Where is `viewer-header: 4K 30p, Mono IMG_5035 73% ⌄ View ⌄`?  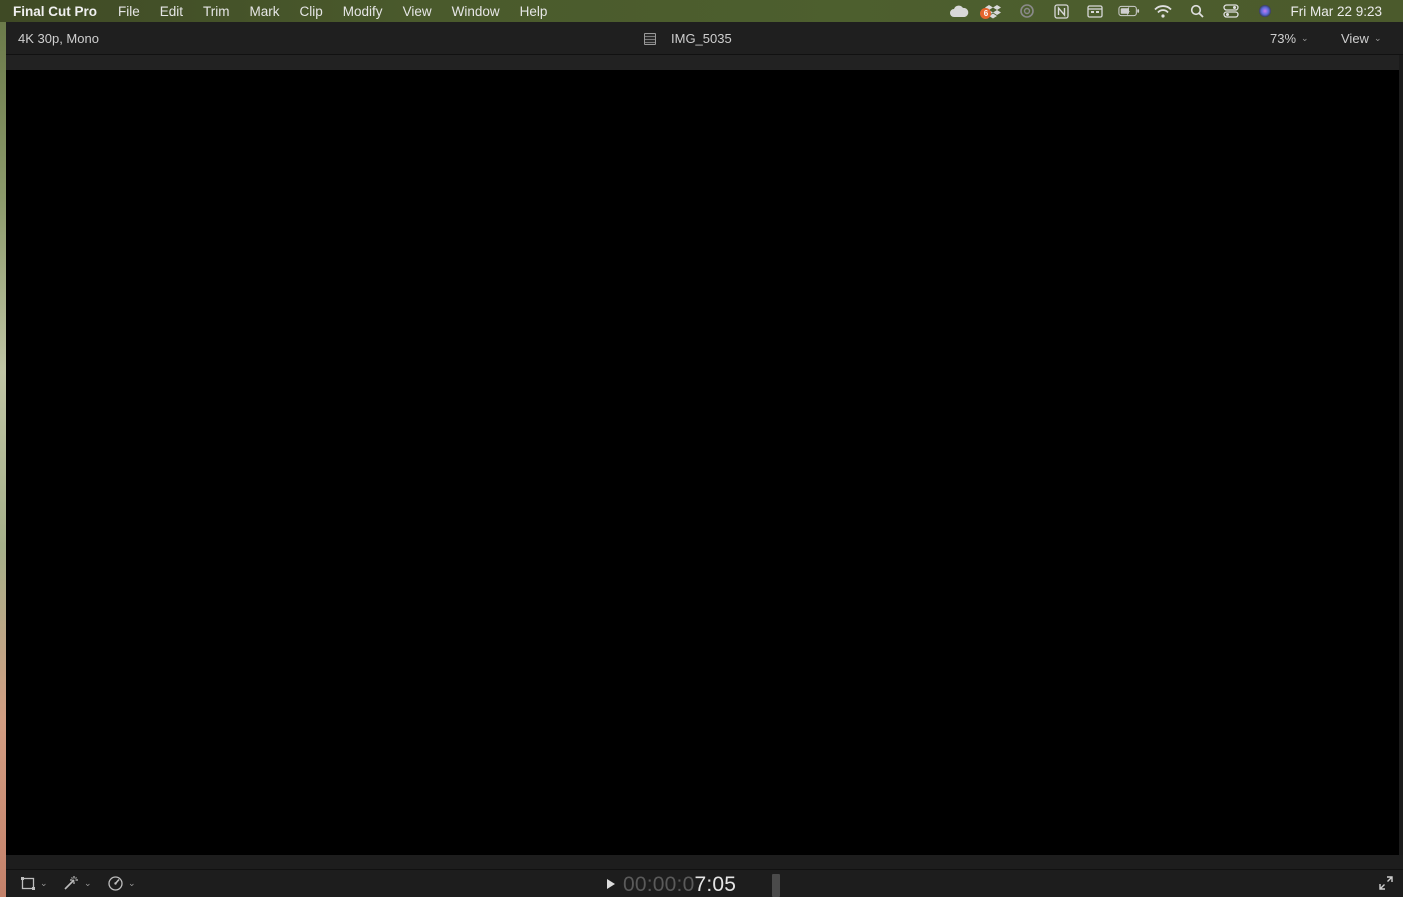 viewer-header: 4K 30p, Mono IMG_5035 73% ⌄ View ⌄ is located at coordinates (704, 38).